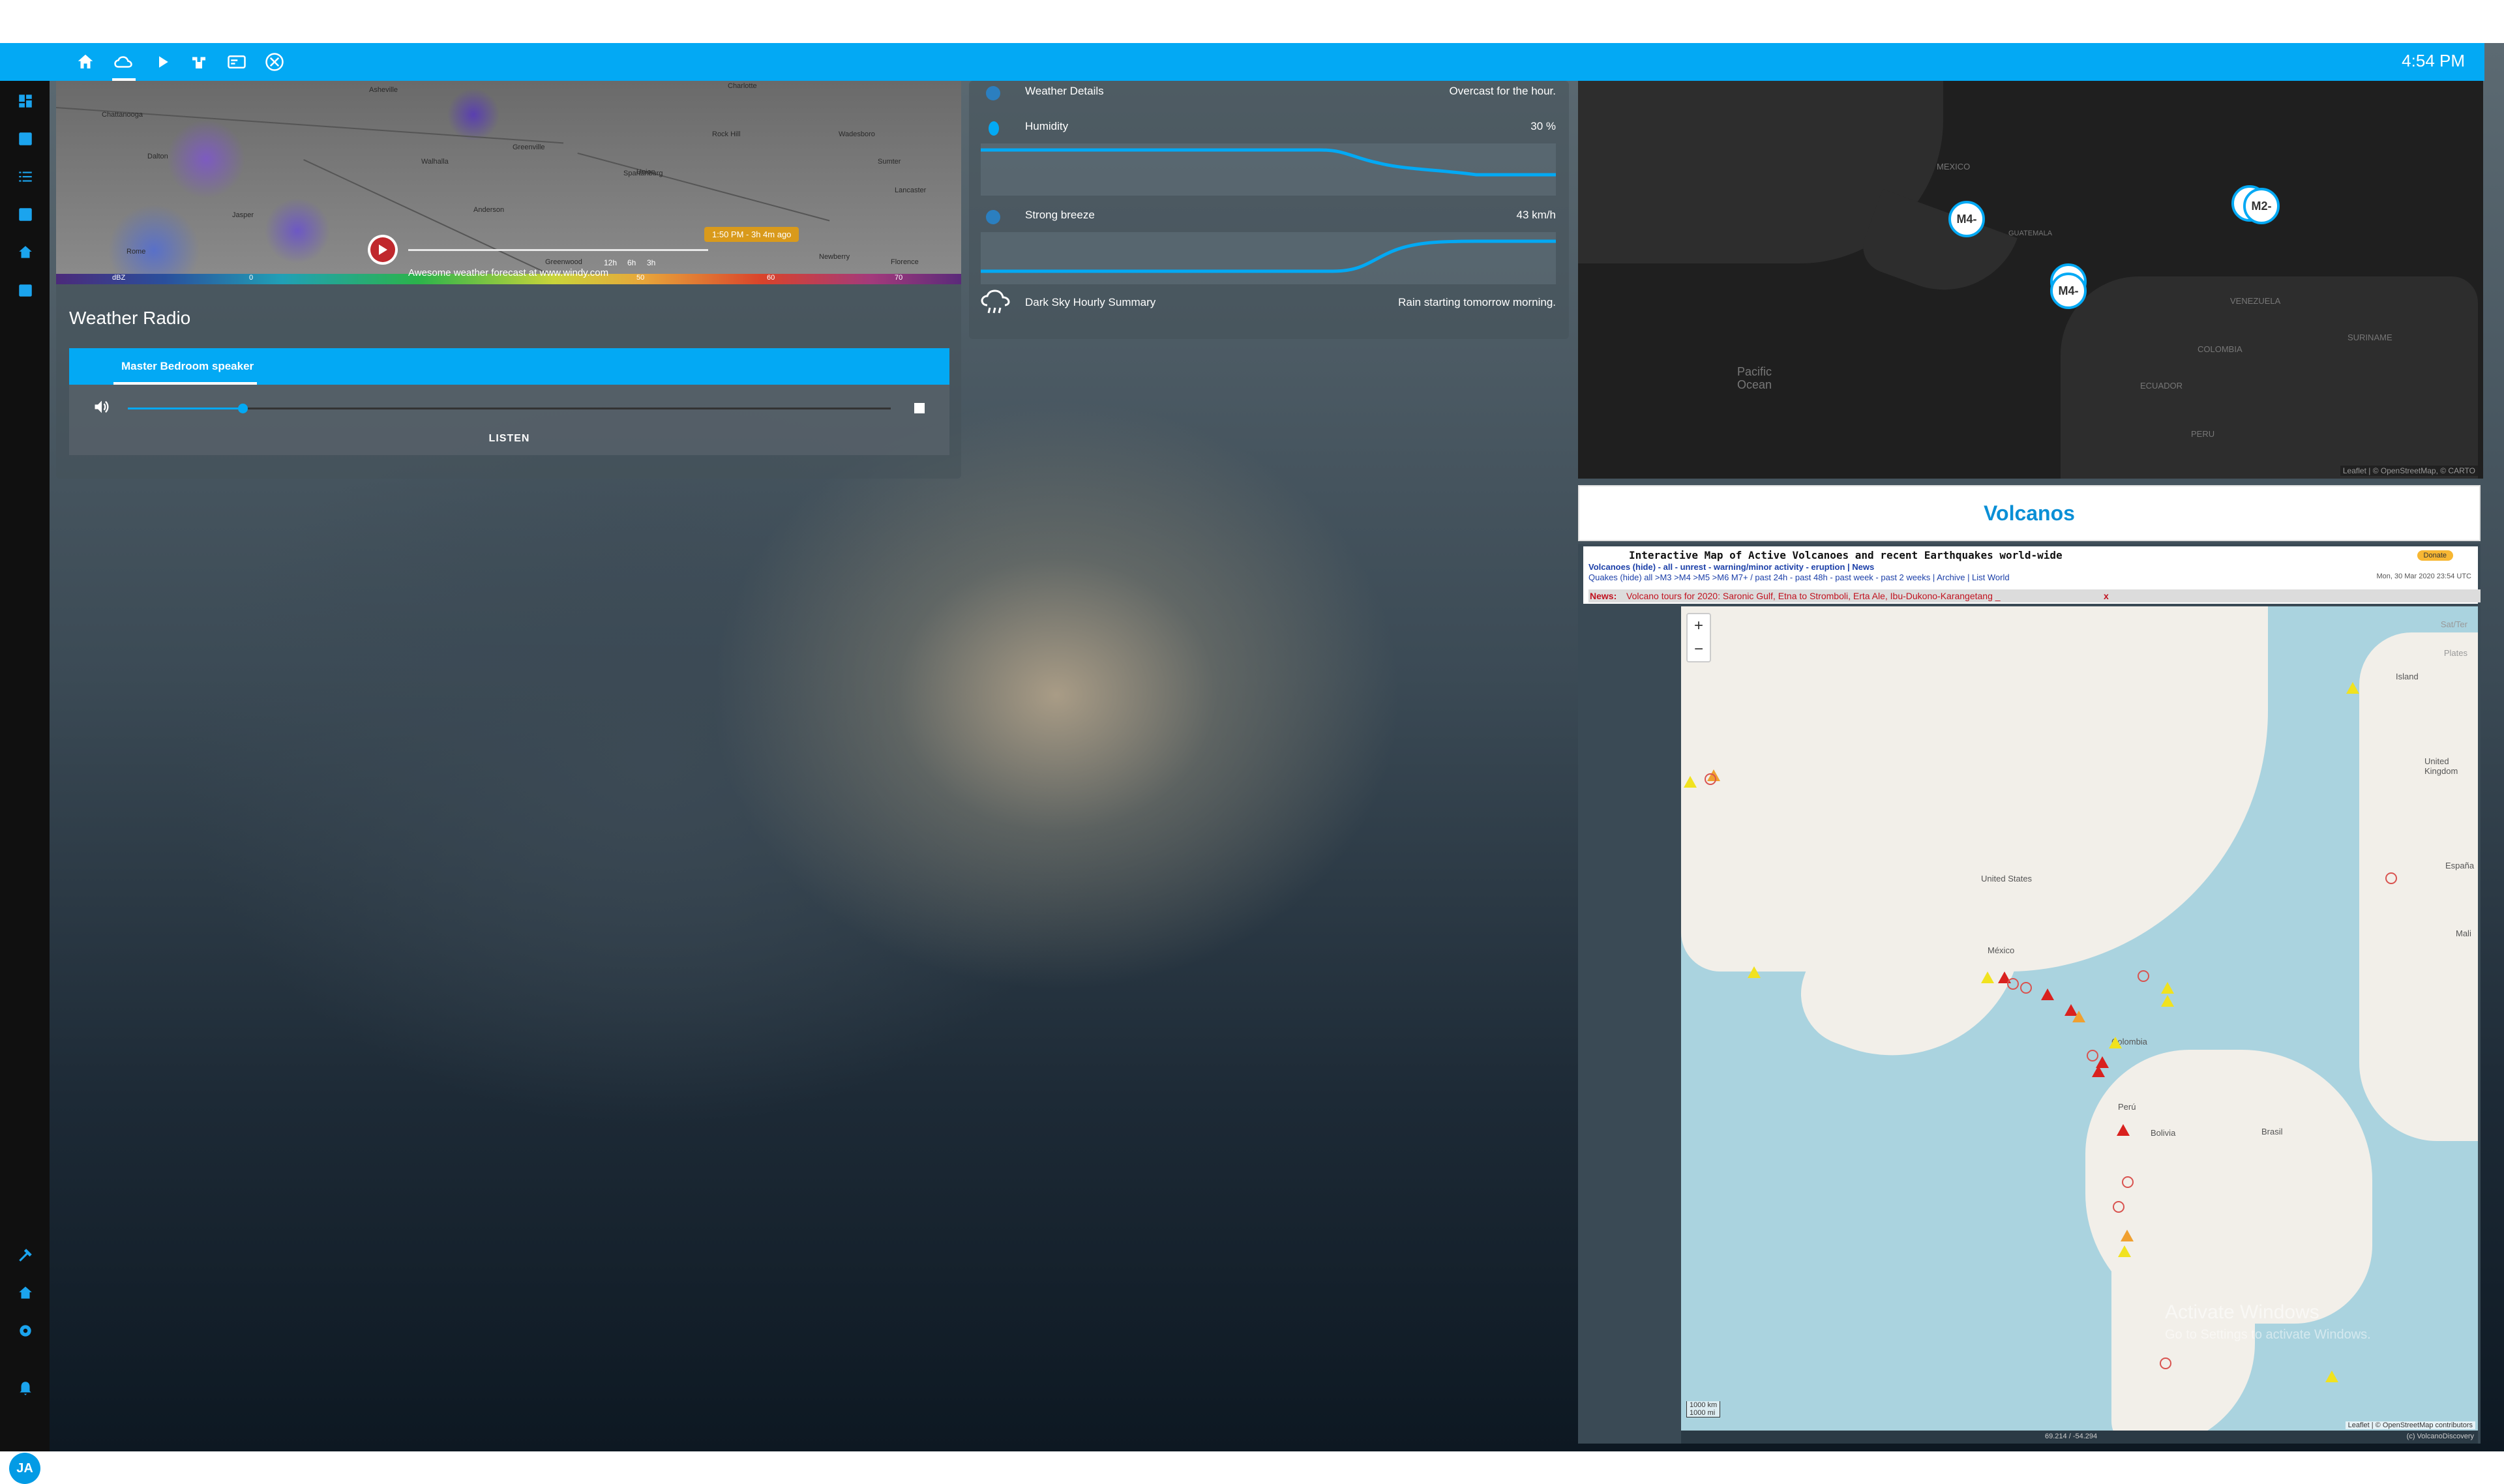  What do you see at coordinates (899, 278) in the screenshot?
I see `scale-label: 70` at bounding box center [899, 278].